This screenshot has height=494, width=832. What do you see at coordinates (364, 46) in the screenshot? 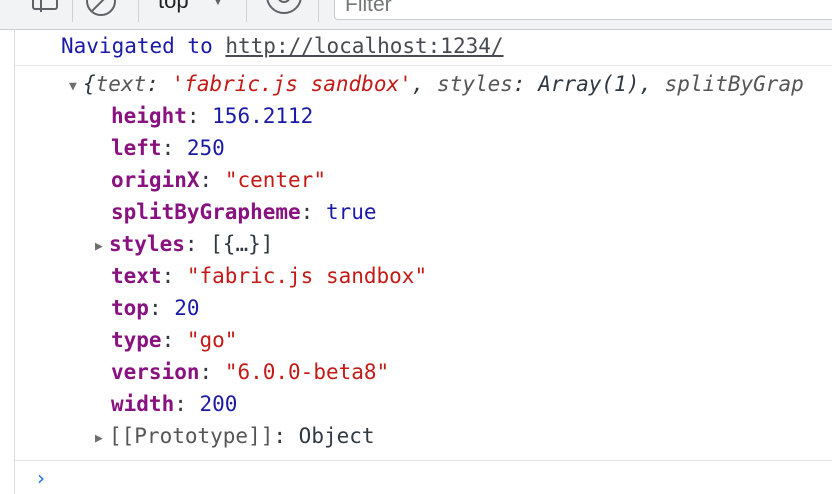
I see `navigation-url-link: http://localhost:1234/` at bounding box center [364, 46].